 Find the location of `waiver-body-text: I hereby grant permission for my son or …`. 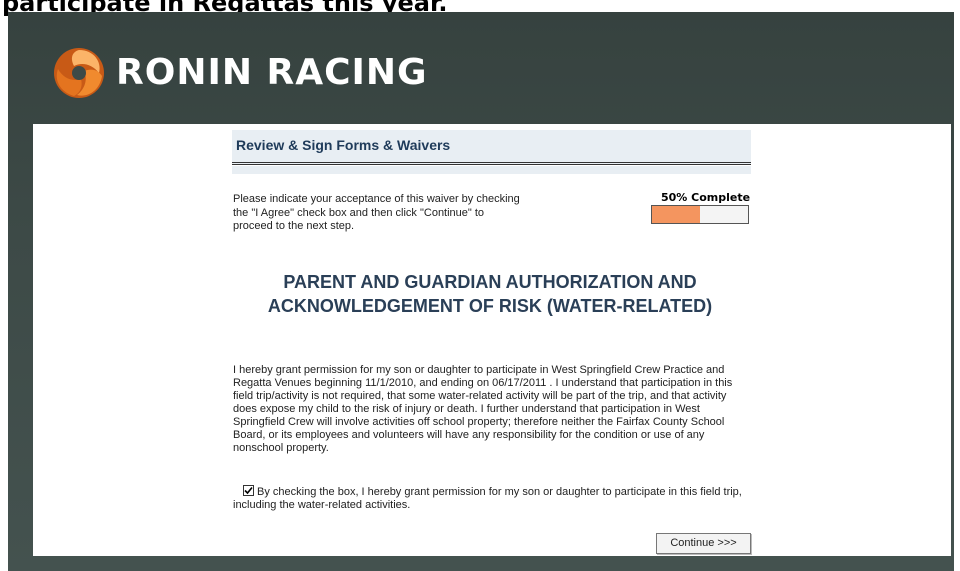

waiver-body-text: I hereby grant permission for my son or … is located at coordinates (483, 409).